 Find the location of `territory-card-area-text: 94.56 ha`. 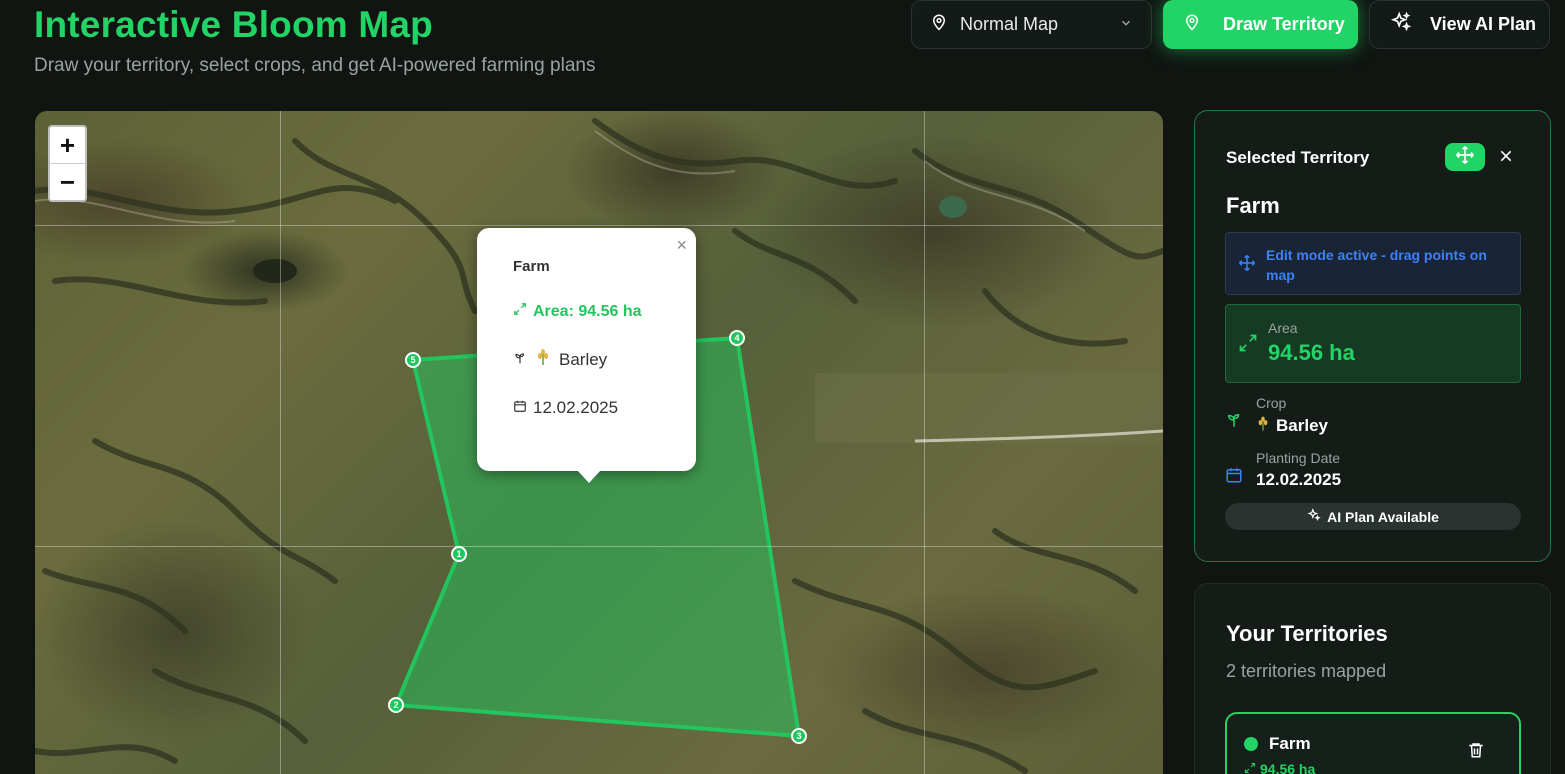

territory-card-area-text: 94.56 ha is located at coordinates (1288, 767).